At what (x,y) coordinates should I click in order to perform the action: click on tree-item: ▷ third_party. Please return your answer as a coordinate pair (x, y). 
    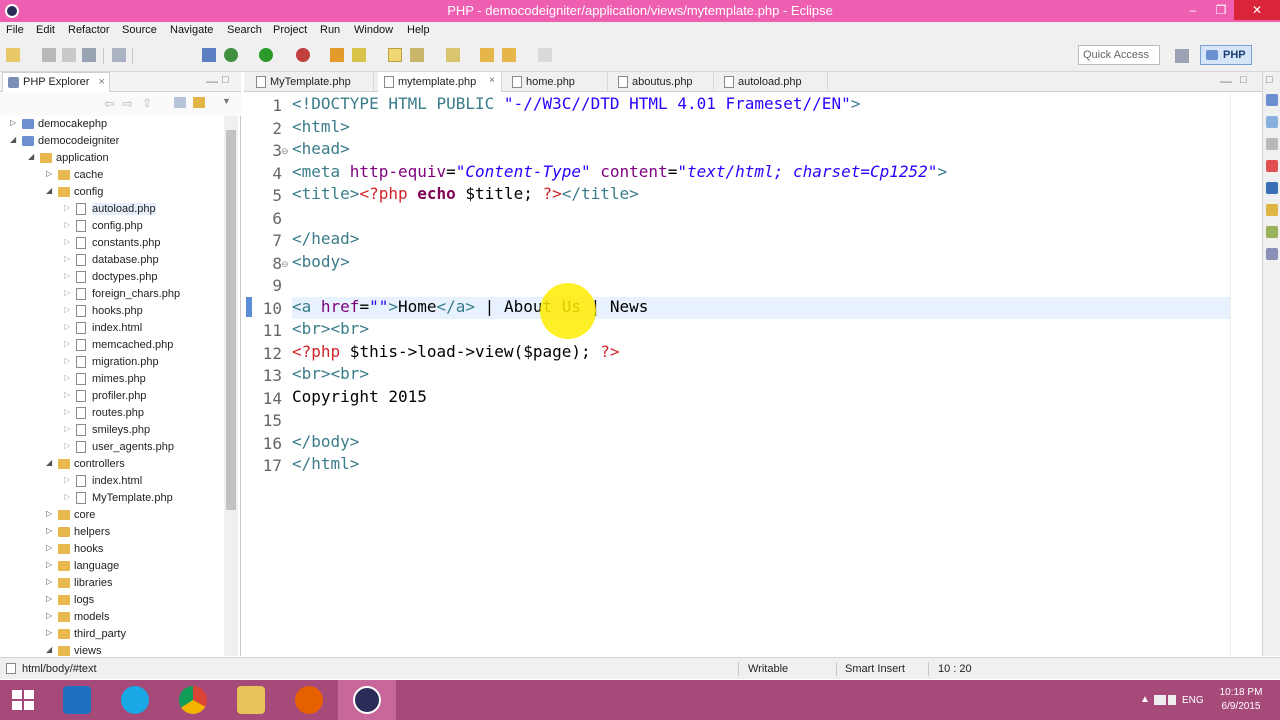
    Looking at the image, I should click on (112, 634).